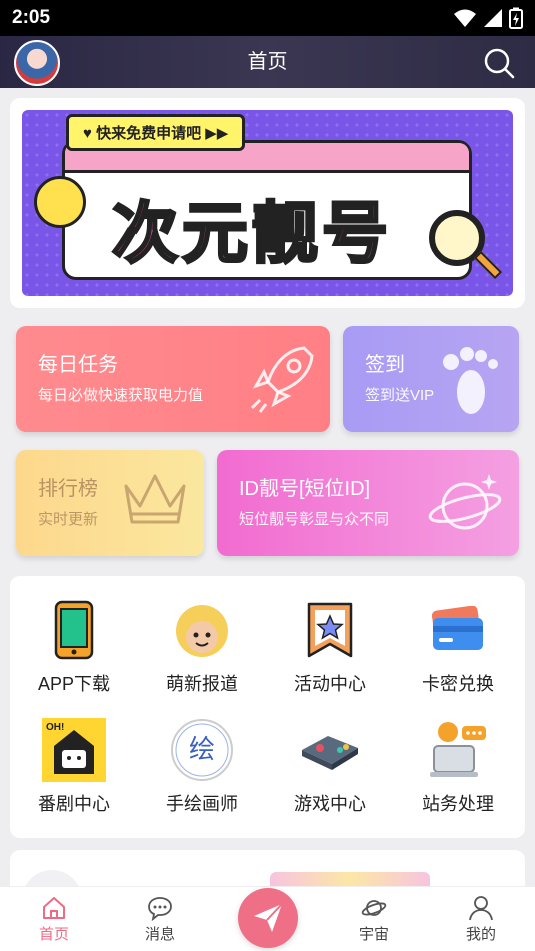  What do you see at coordinates (53, 934) in the screenshot?
I see `tab-label: 首页` at bounding box center [53, 934].